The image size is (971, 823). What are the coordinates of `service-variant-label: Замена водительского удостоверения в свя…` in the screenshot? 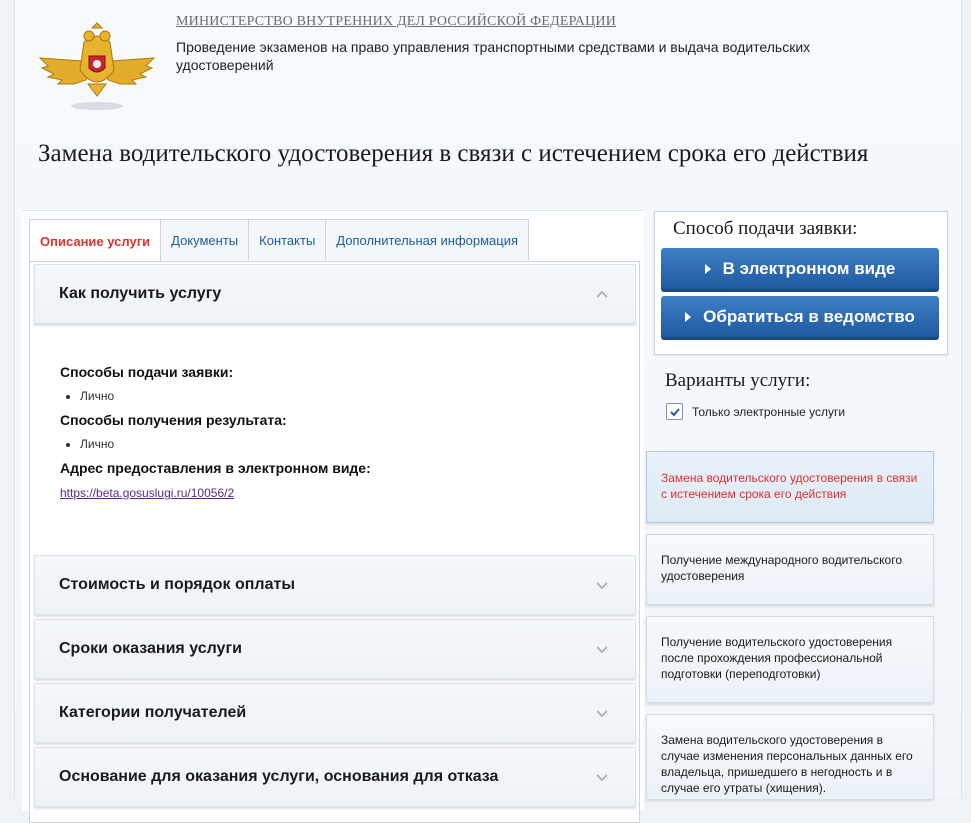 It's located at (789, 486).